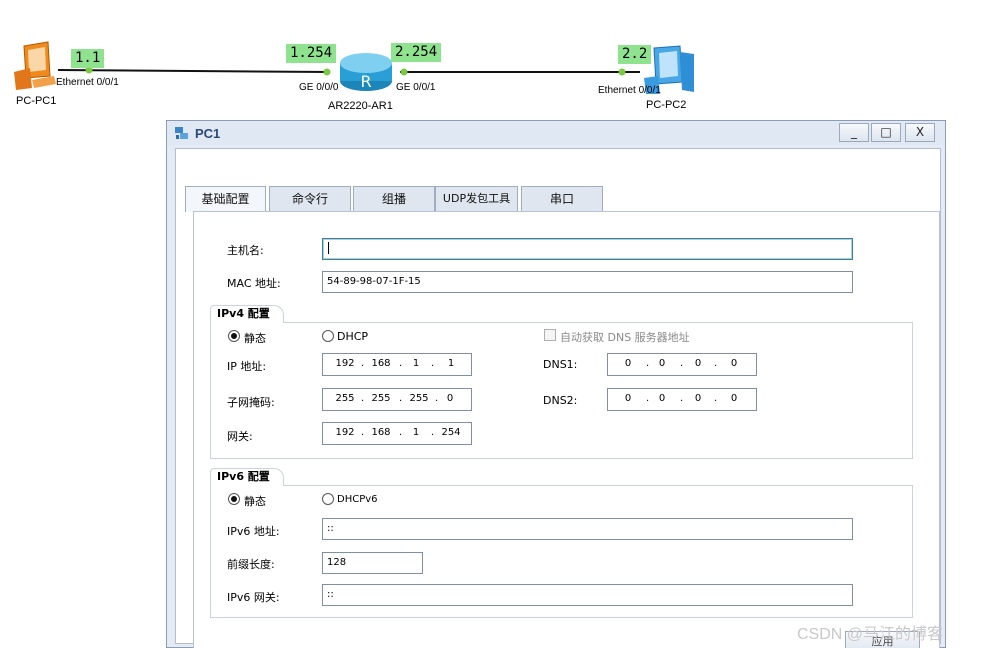 Image resolution: width=983 pixels, height=648 pixels. I want to click on tab-udp-tool: UDP发包工具, so click(476, 198).